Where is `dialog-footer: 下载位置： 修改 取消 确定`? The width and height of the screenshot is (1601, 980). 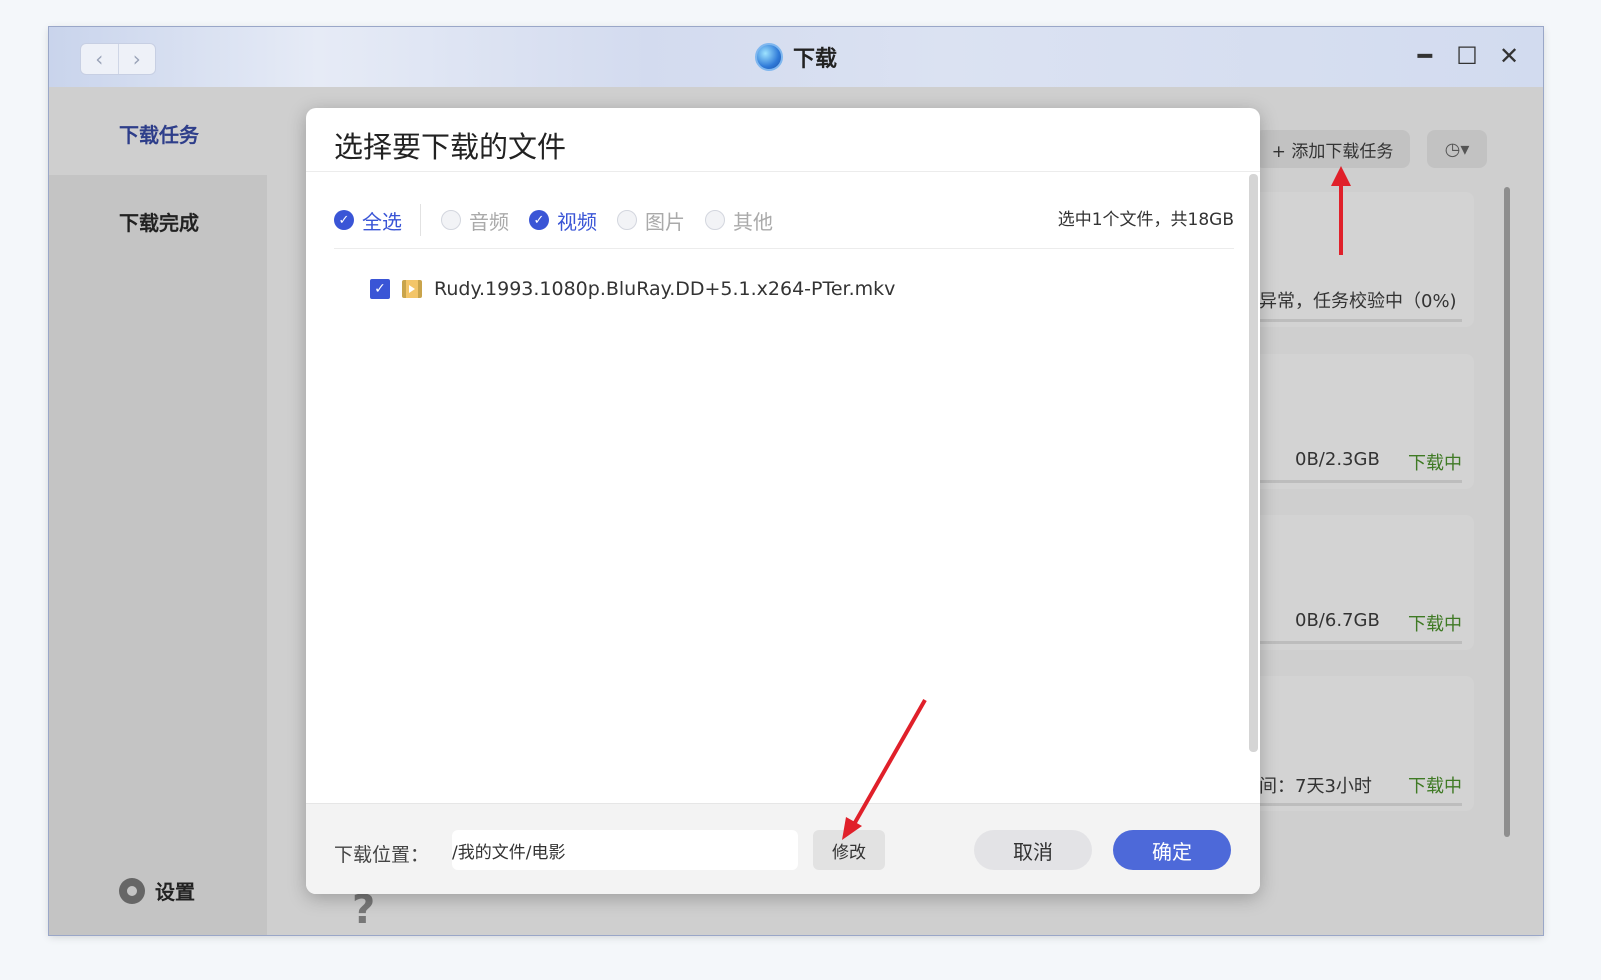 dialog-footer: 下载位置： 修改 取消 确定 is located at coordinates (783, 848).